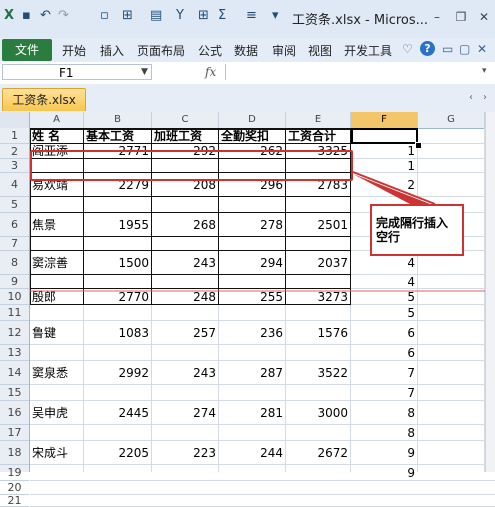 The width and height of the screenshot is (495, 507). What do you see at coordinates (447, 49) in the screenshot?
I see `workbook-minimize-icon: ▭` at bounding box center [447, 49].